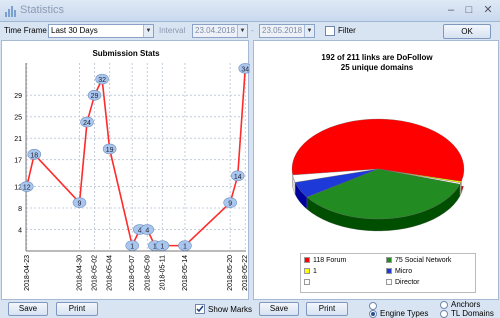 This screenshot has width=500, height=318. I want to click on legend-label: 1, so click(315, 271).